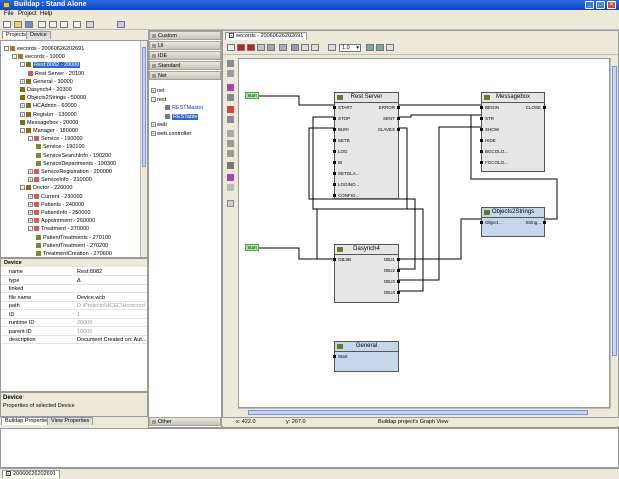  What do you see at coordinates (315, 47) in the screenshot?
I see `align-icon` at bounding box center [315, 47].